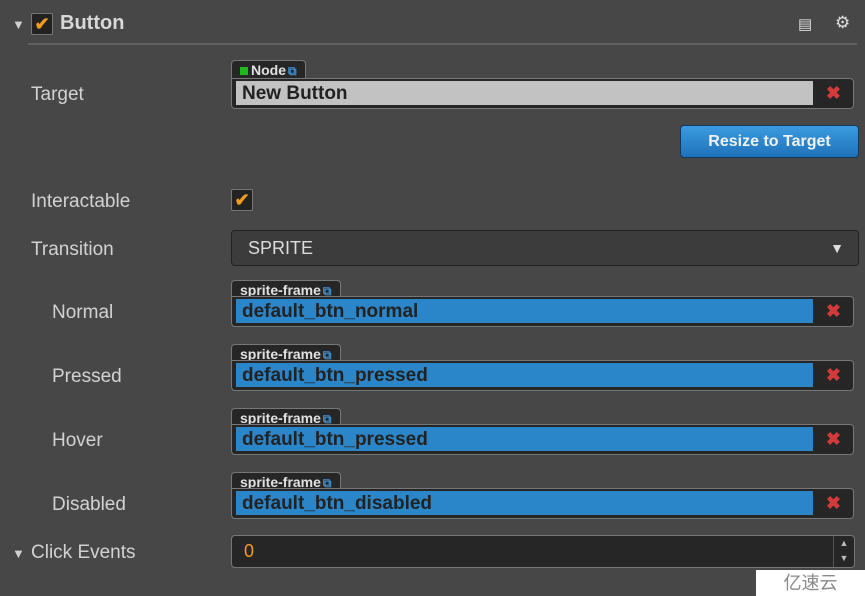 The image size is (865, 596). What do you see at coordinates (545, 248) in the screenshot?
I see `transition-dropdown: SPRITE ▼` at bounding box center [545, 248].